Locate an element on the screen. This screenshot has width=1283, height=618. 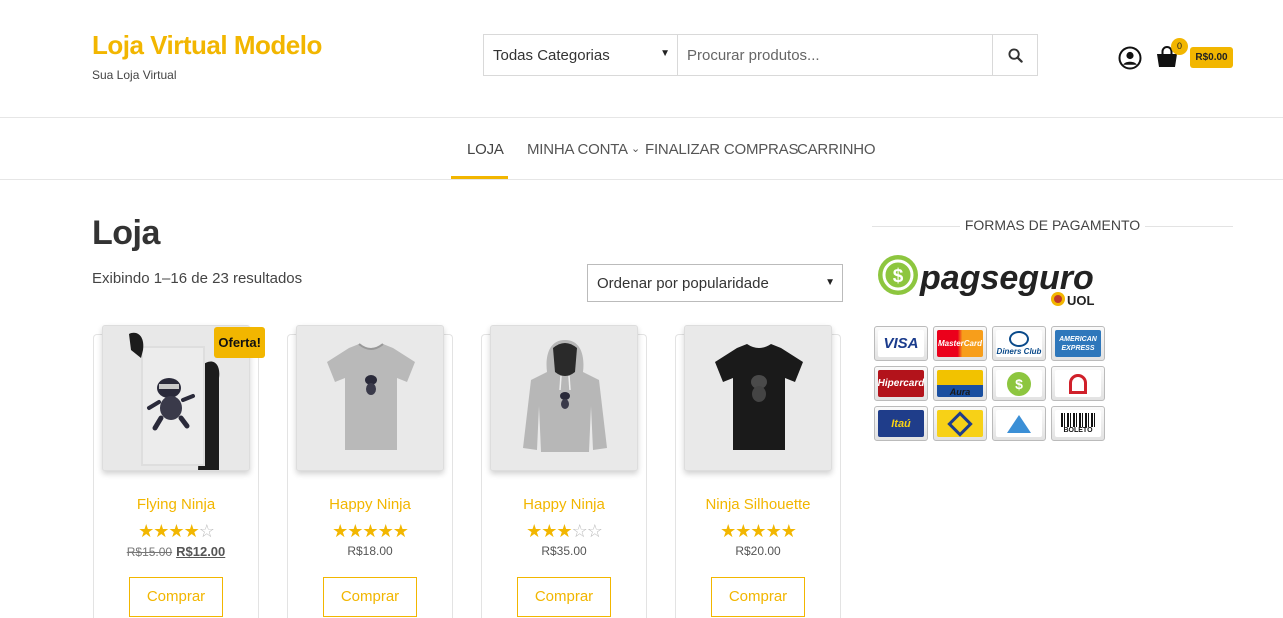
bradesco-icon is located at coordinates (1019, 423).